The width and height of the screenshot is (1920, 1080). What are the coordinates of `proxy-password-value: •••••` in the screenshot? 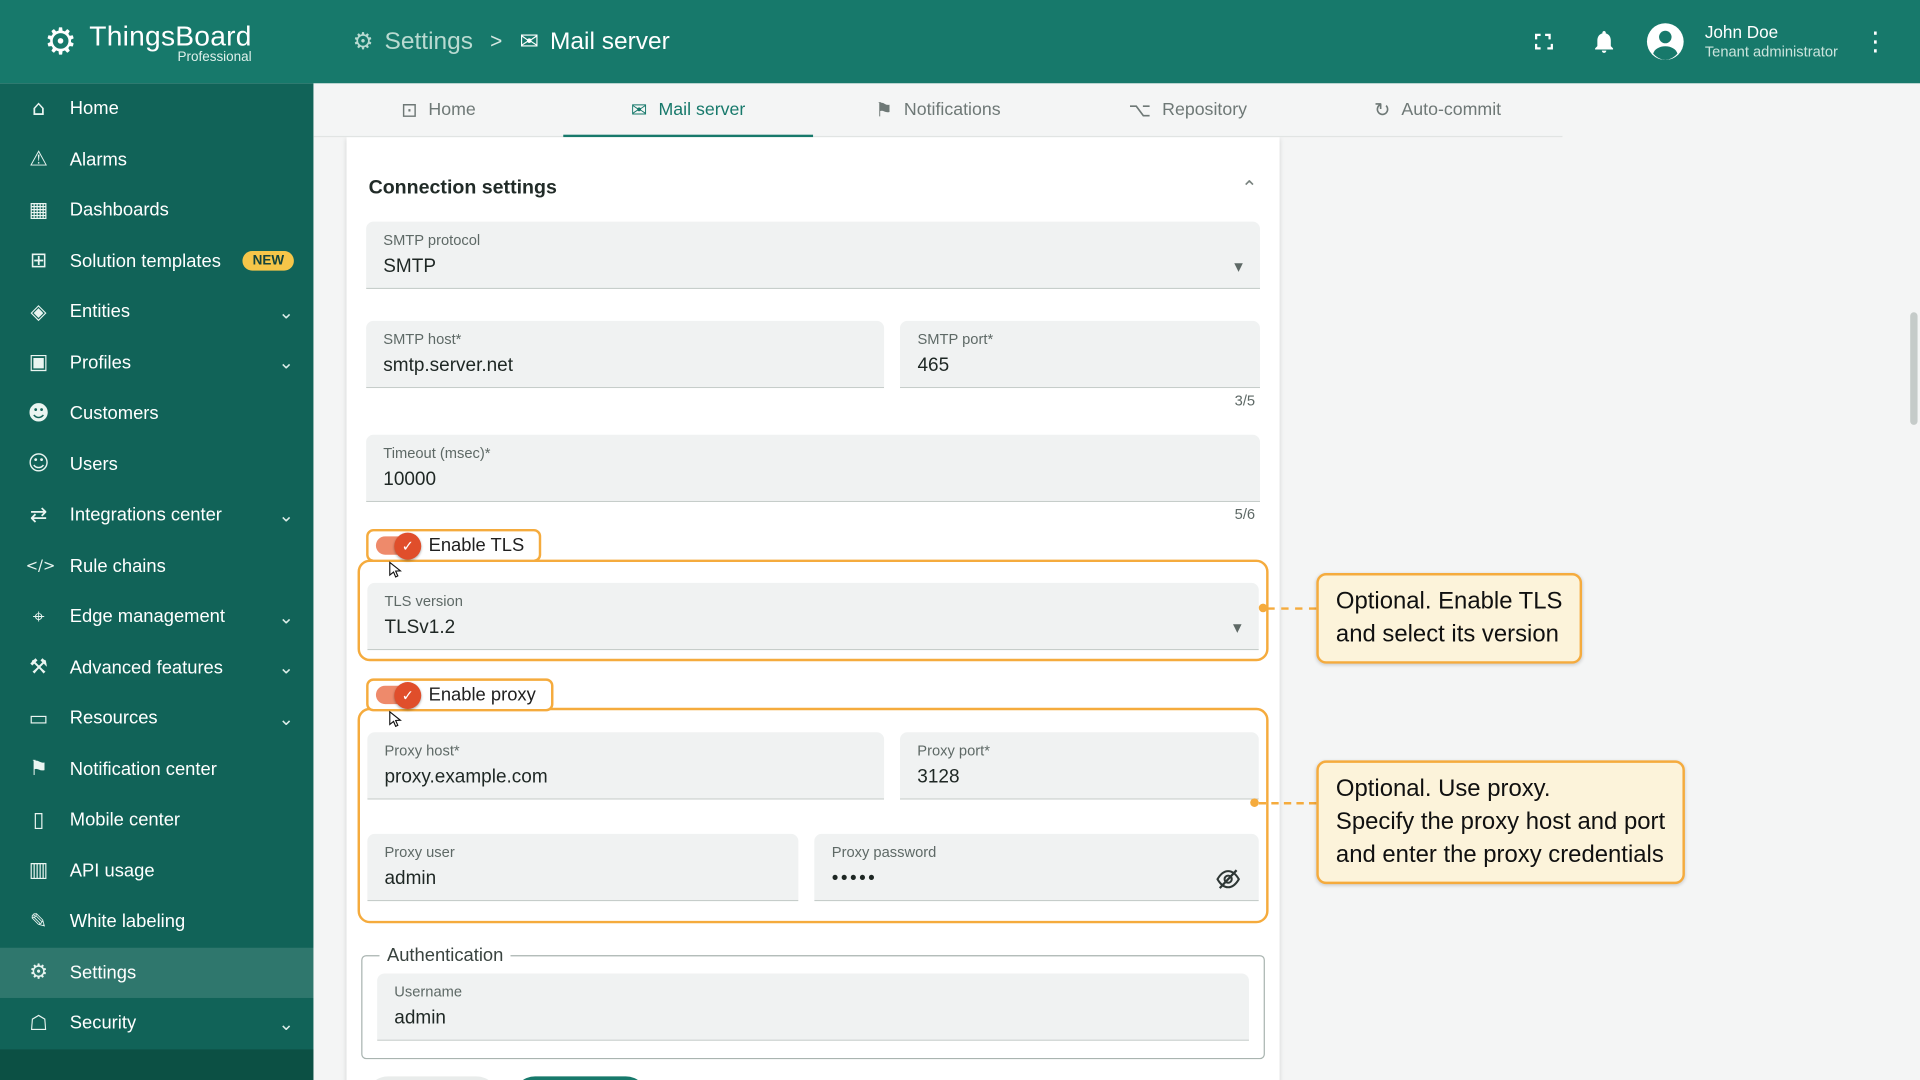 It's located at (854, 878).